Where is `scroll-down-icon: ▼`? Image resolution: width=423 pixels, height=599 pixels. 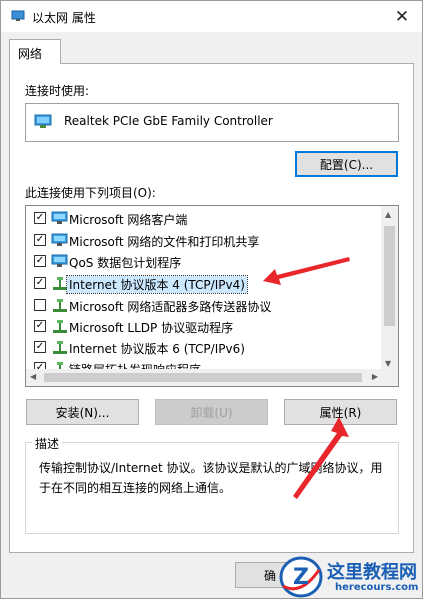
scroll-down-icon: ▼ is located at coordinates (388, 363).